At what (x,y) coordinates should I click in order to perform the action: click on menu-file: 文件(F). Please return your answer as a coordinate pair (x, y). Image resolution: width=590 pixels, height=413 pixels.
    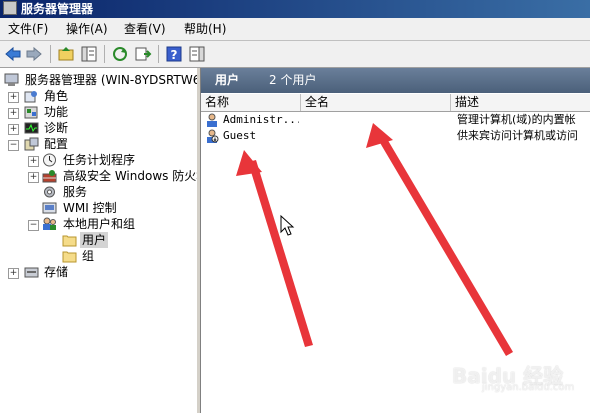
    Looking at the image, I should click on (28, 29).